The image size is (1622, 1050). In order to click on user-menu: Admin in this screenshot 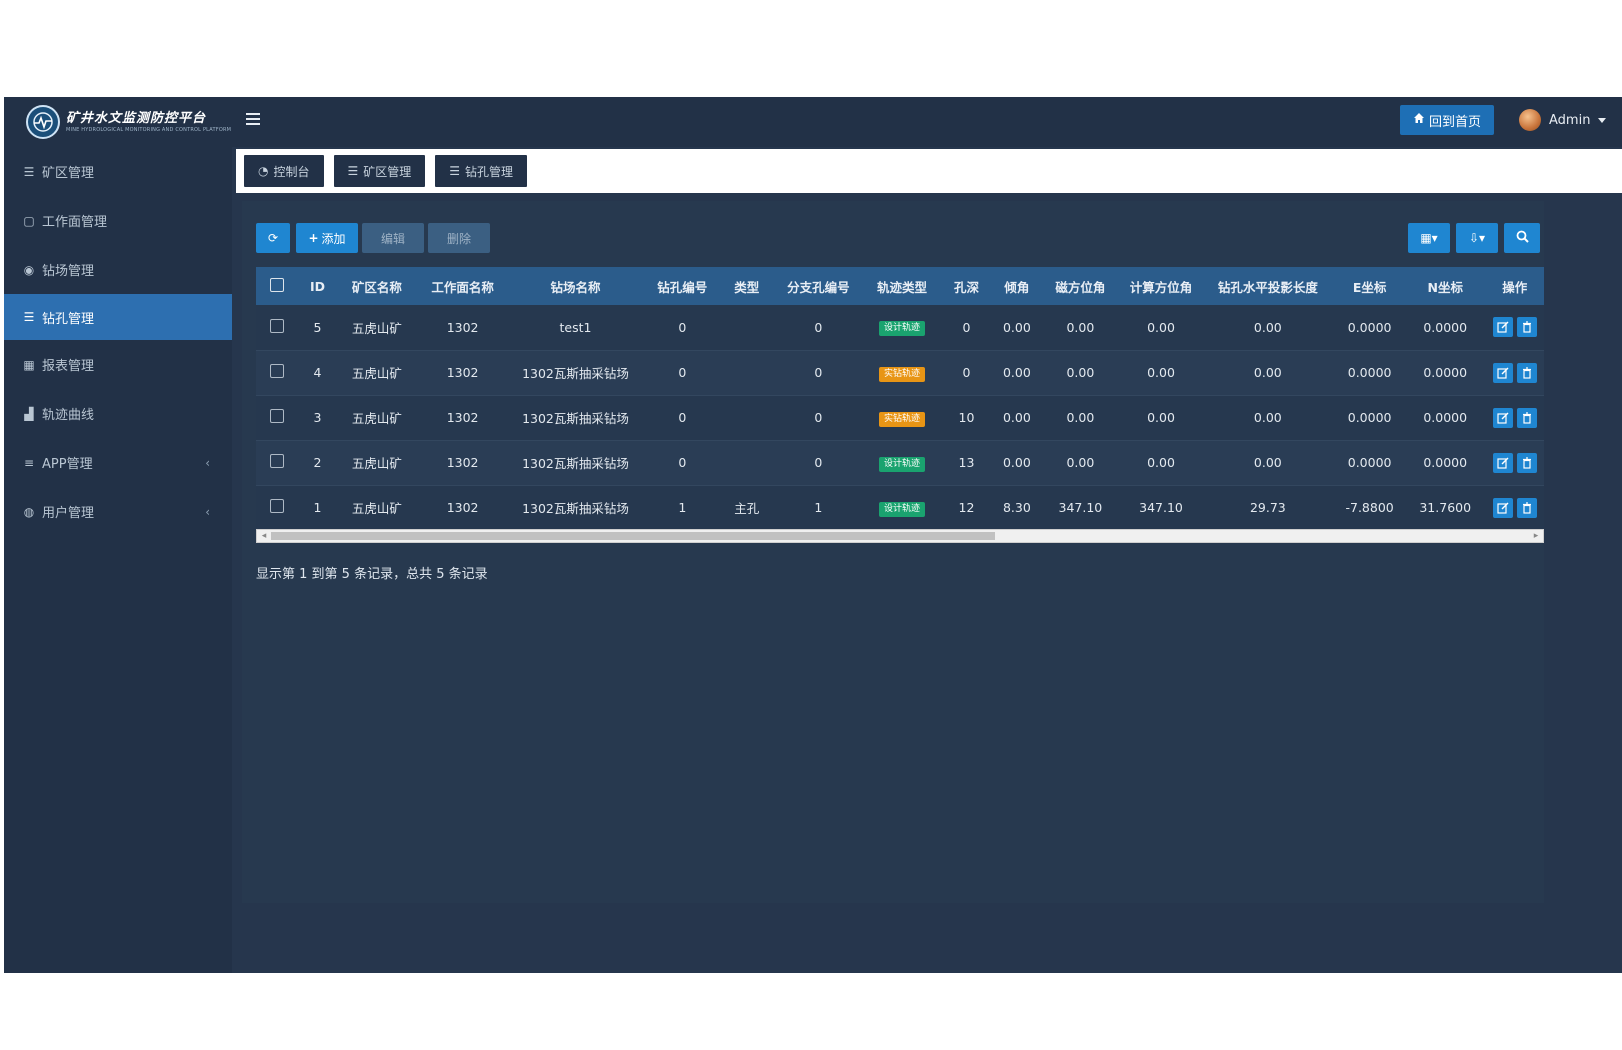, I will do `click(1563, 120)`.